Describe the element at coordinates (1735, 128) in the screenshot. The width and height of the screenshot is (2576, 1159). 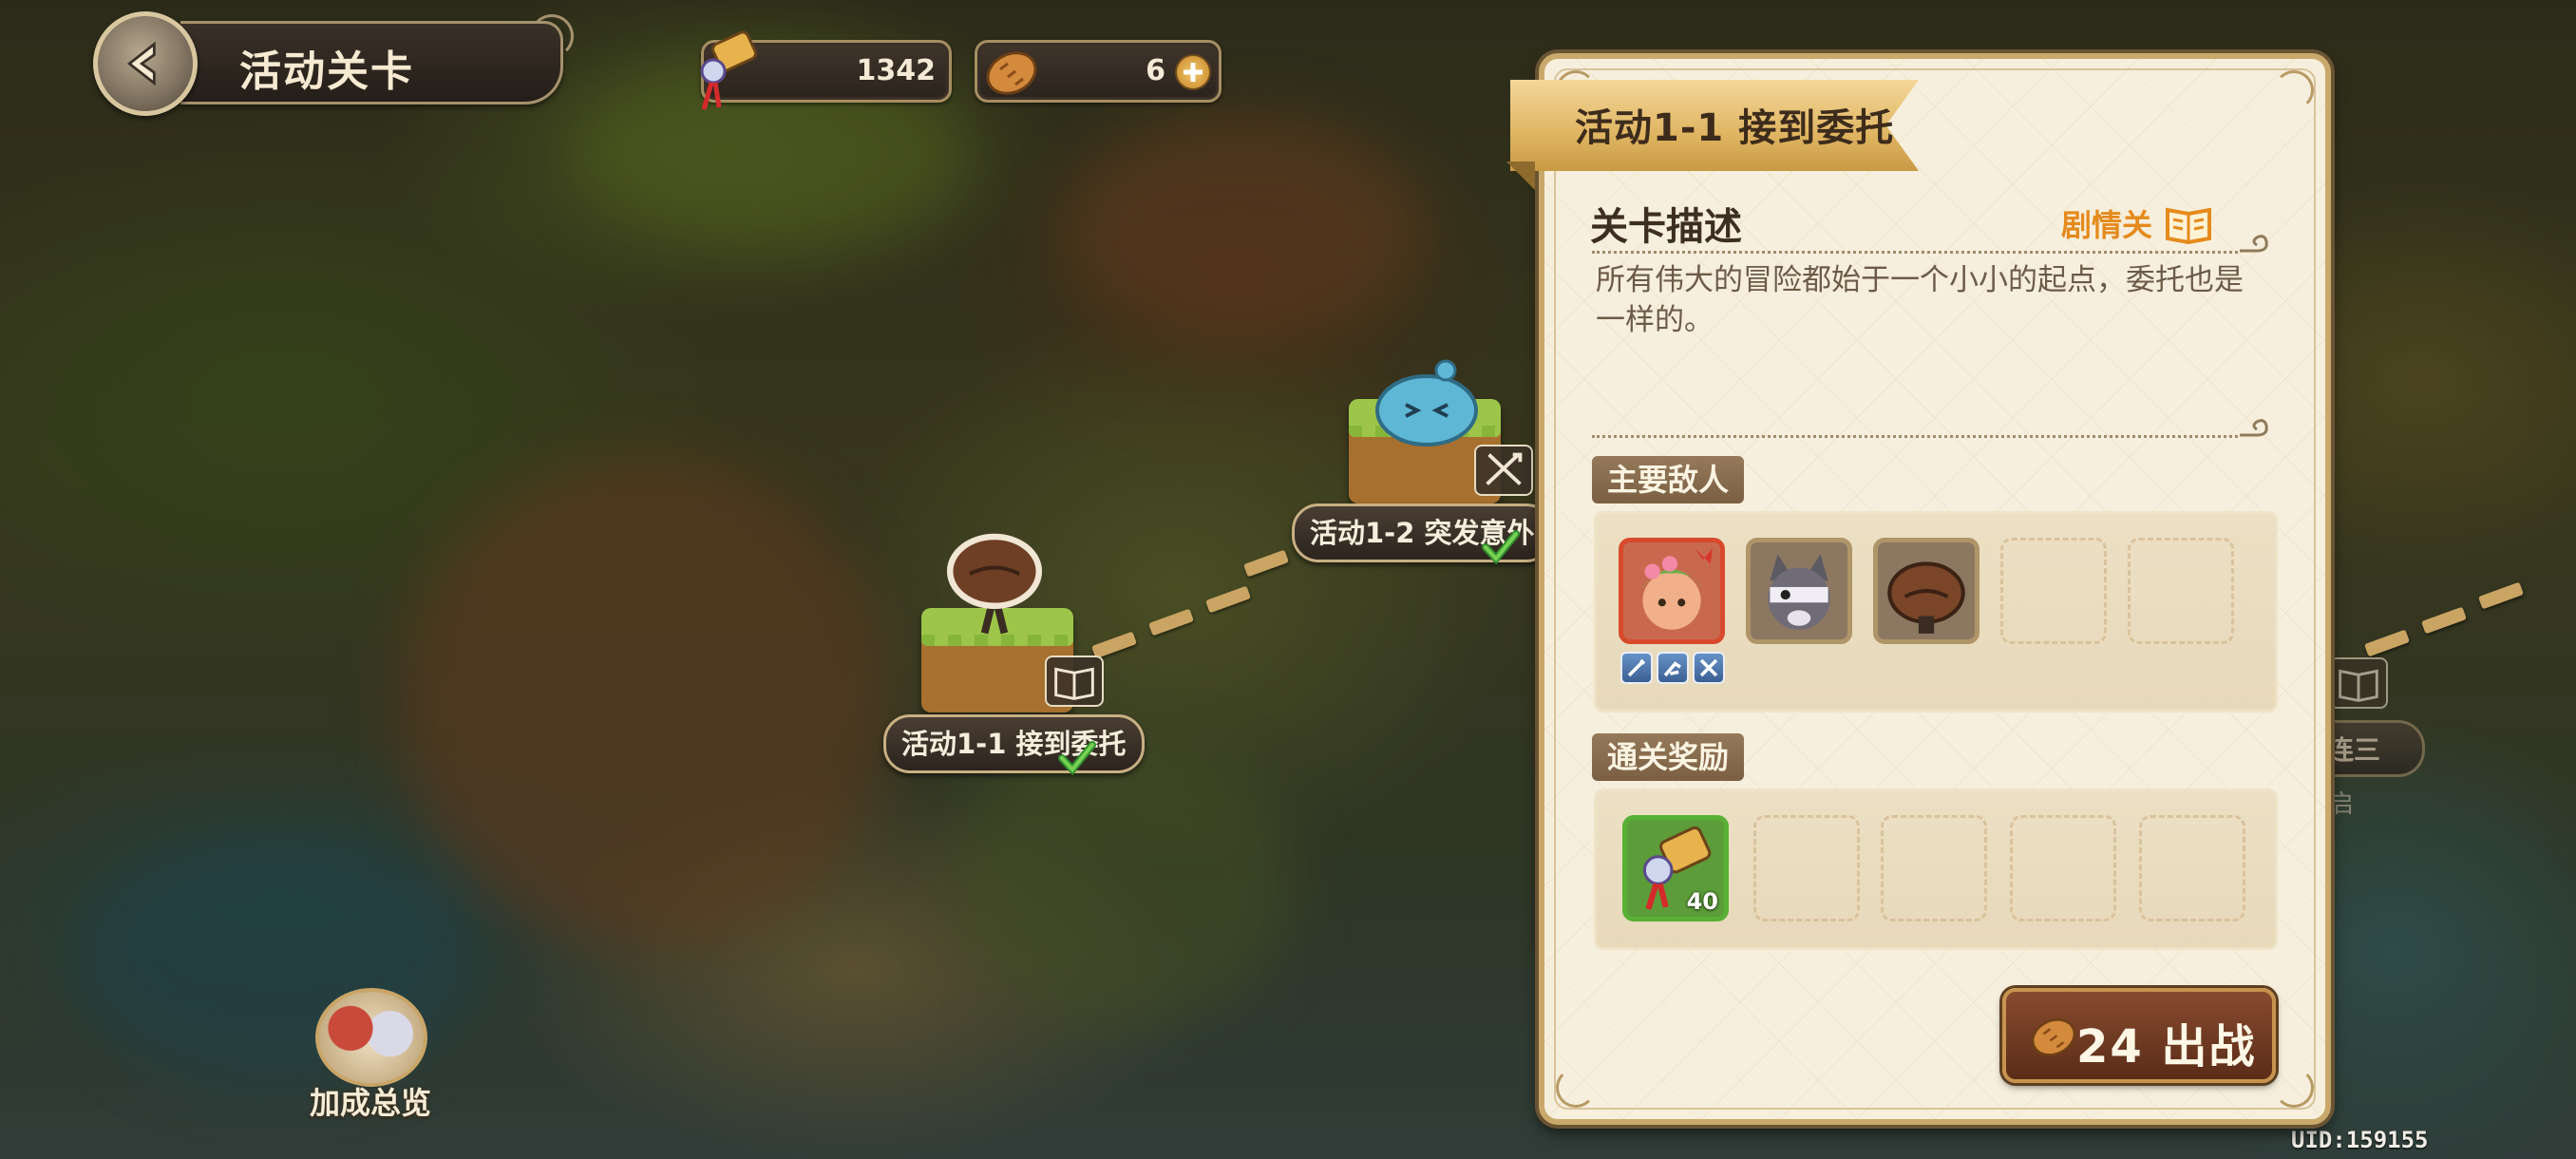
I see `stage-title: 活动1-1 接到委托` at that location.